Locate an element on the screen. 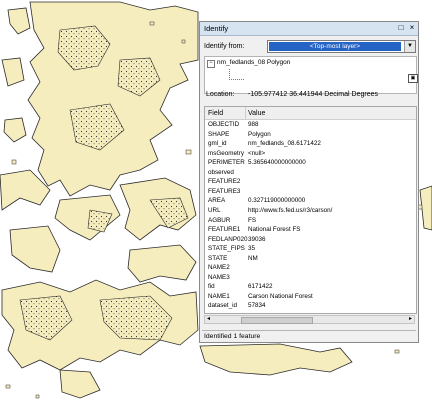 This screenshot has width=432, height=407. row-field: gml_id is located at coordinates (217, 144).